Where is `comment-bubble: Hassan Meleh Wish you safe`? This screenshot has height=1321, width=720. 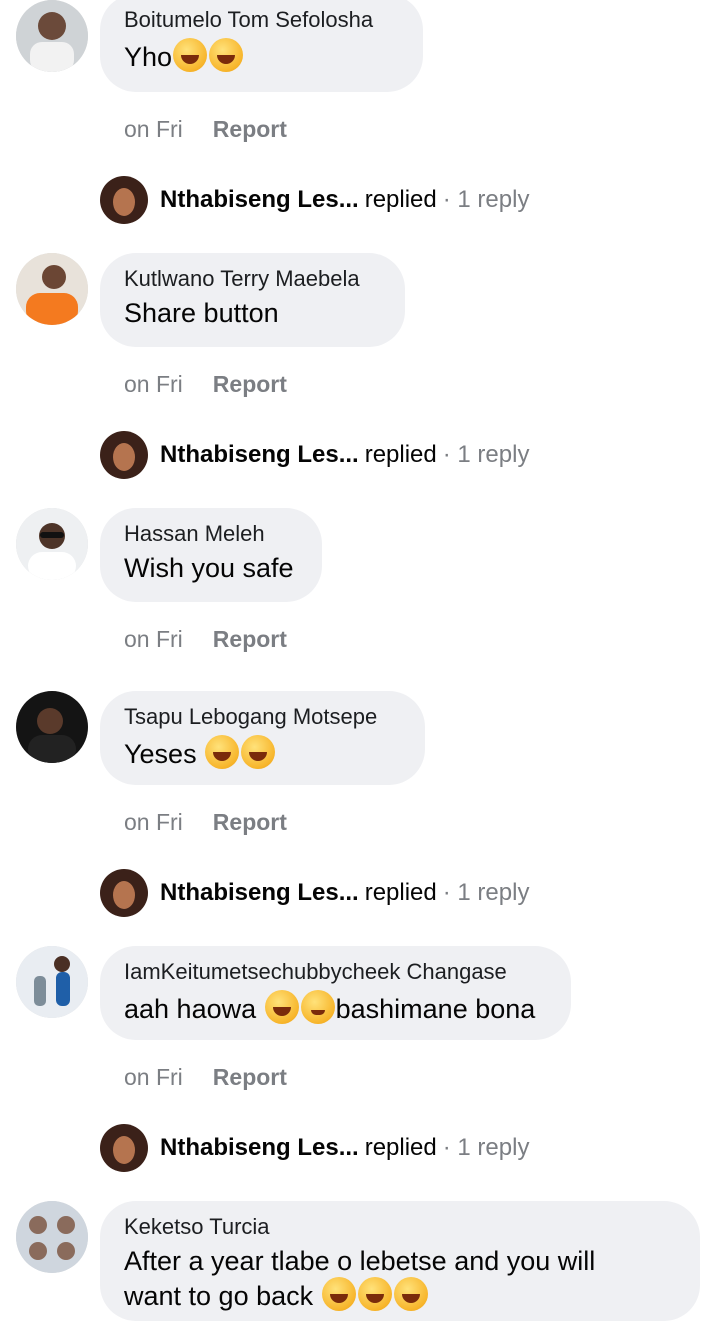
comment-bubble: Hassan Meleh Wish you safe is located at coordinates (211, 555).